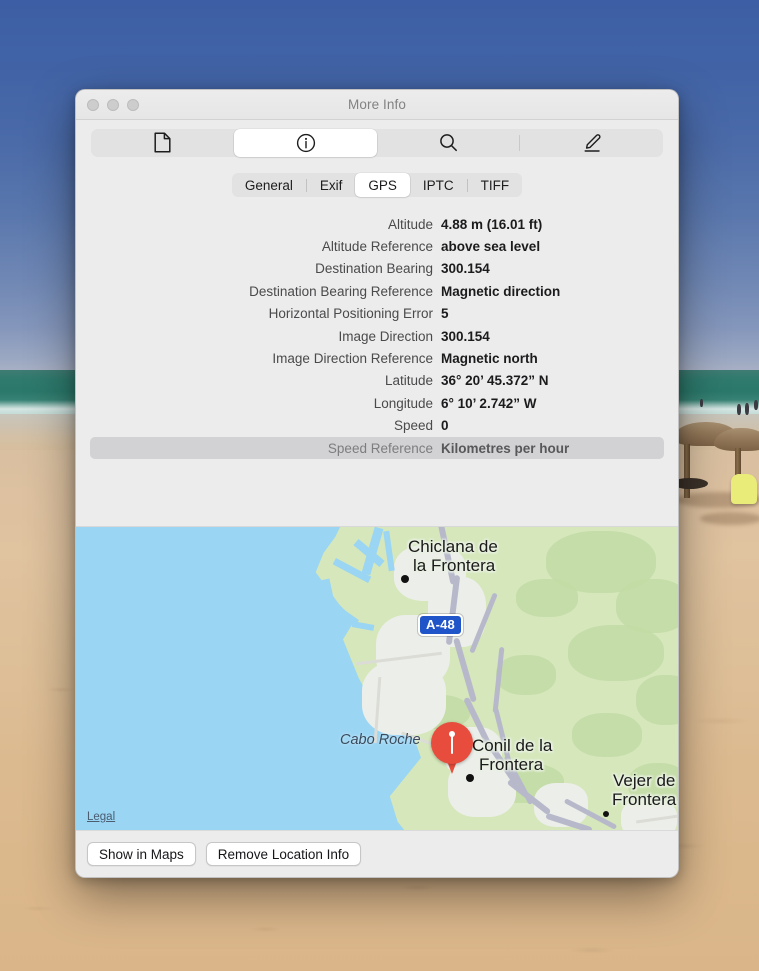 Image resolution: width=759 pixels, height=971 pixels. Describe the element at coordinates (489, 359) in the screenshot. I see `row-value: Magnetic north` at that location.